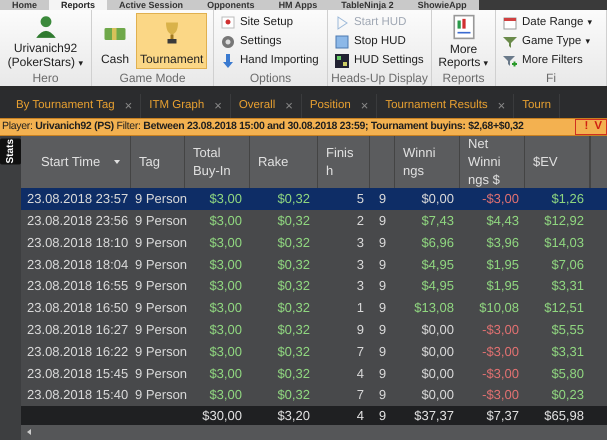 The height and width of the screenshot is (440, 607). I want to click on table-cell-text: $1,95, so click(502, 286).